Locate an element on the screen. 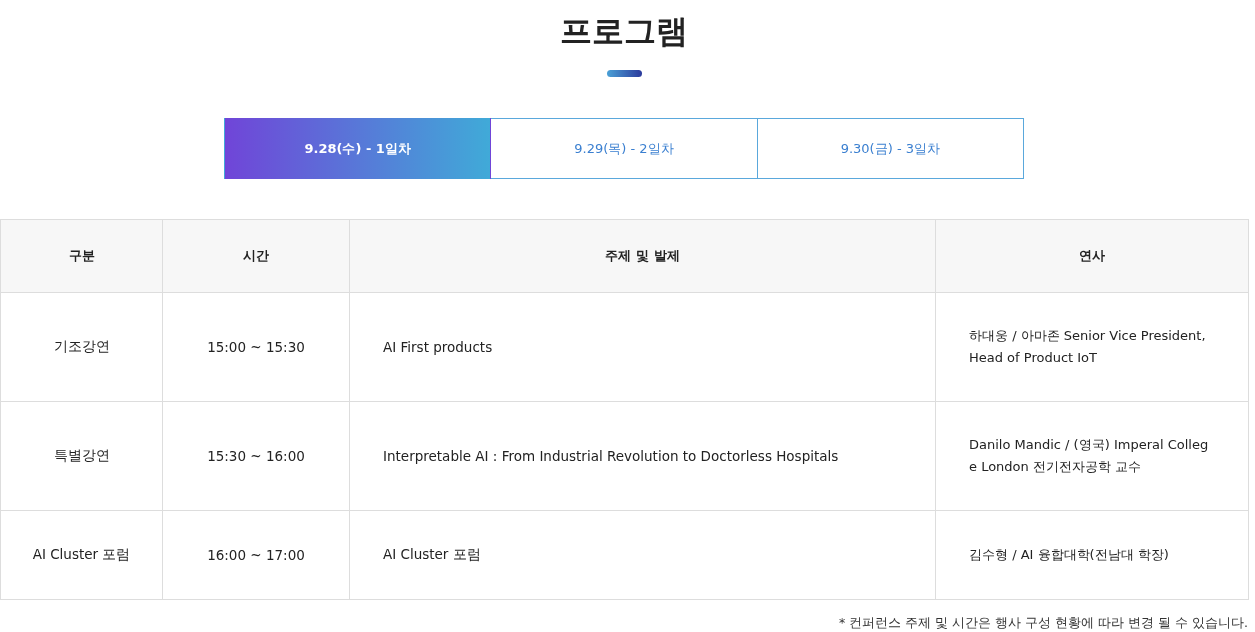  table-cell: 기조강연 is located at coordinates (81, 347).